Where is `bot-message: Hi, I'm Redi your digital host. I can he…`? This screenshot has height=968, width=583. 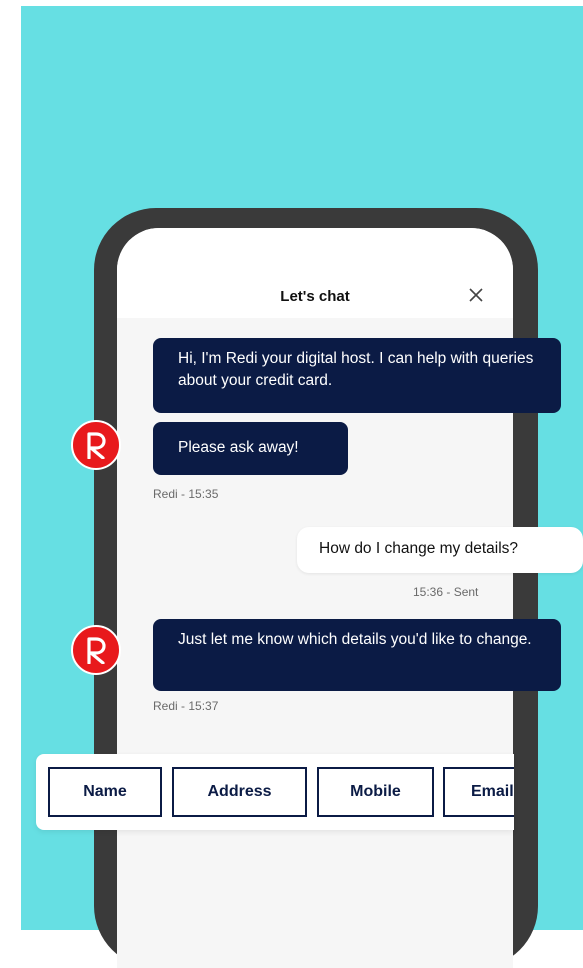
bot-message: Hi, I'm Redi your digital host. I can he… is located at coordinates (357, 375).